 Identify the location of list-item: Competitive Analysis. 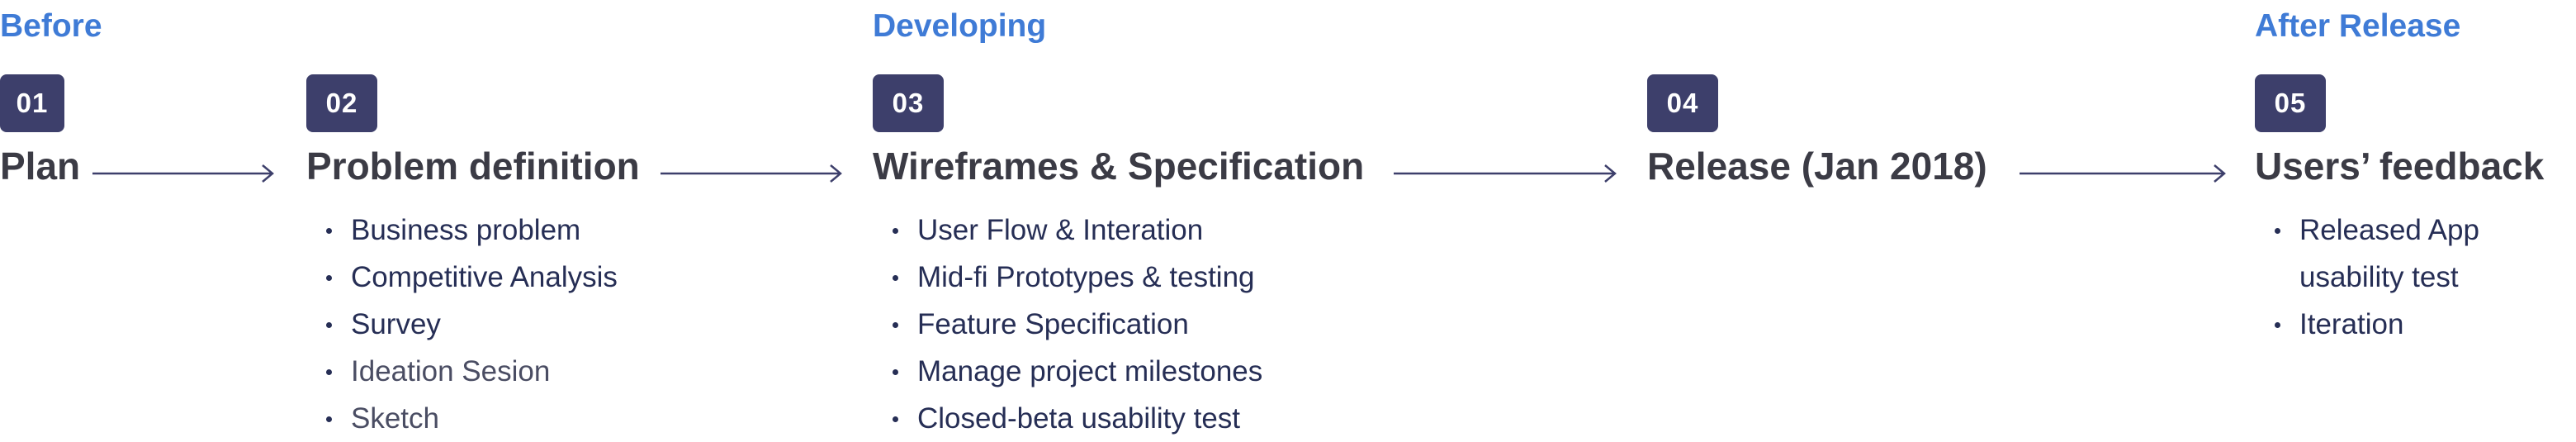
(472, 277).